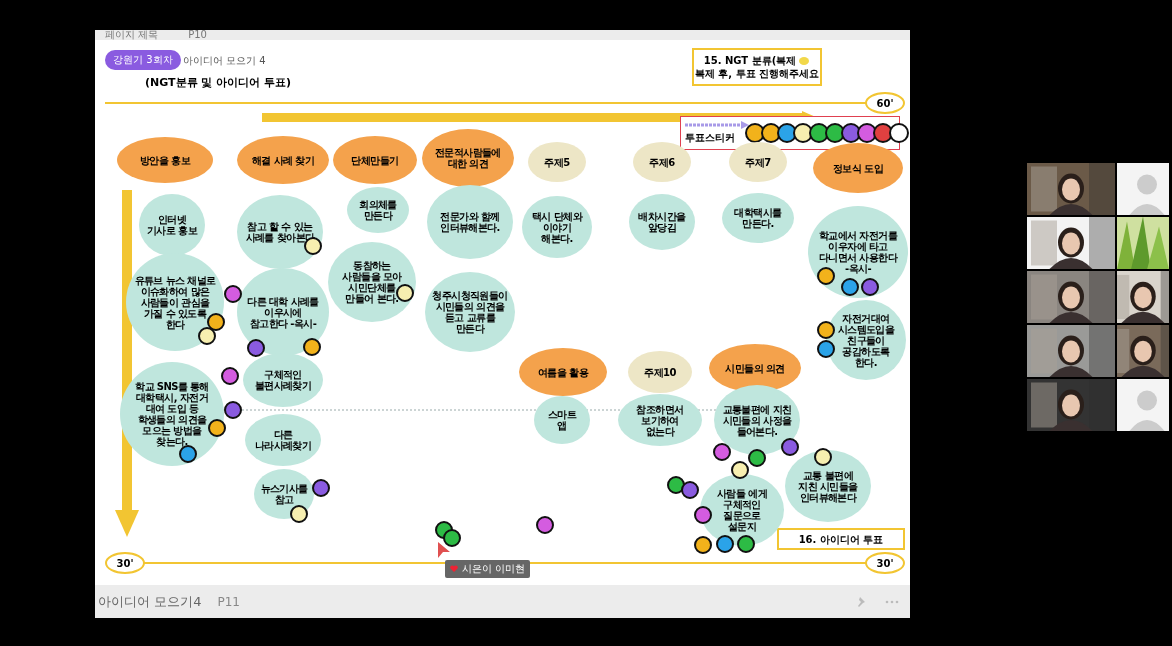  What do you see at coordinates (284, 494) in the screenshot?
I see `idea-bubble: 뉴스기사를 참고` at bounding box center [284, 494].